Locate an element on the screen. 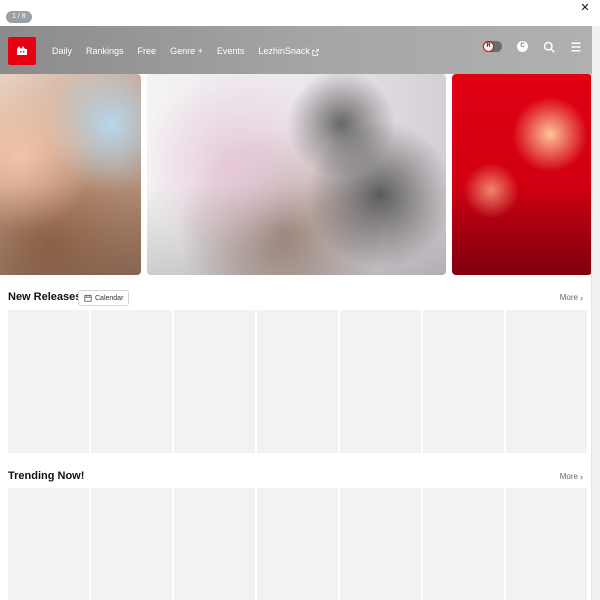 The width and height of the screenshot is (600, 600). close-icon: ✕ is located at coordinates (585, 8).